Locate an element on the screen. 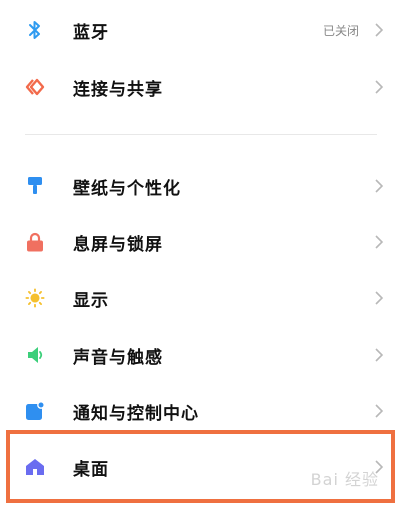 The height and width of the screenshot is (515, 407). settings-item-lockscreen: 息屏与锁屏 is located at coordinates (203, 242).